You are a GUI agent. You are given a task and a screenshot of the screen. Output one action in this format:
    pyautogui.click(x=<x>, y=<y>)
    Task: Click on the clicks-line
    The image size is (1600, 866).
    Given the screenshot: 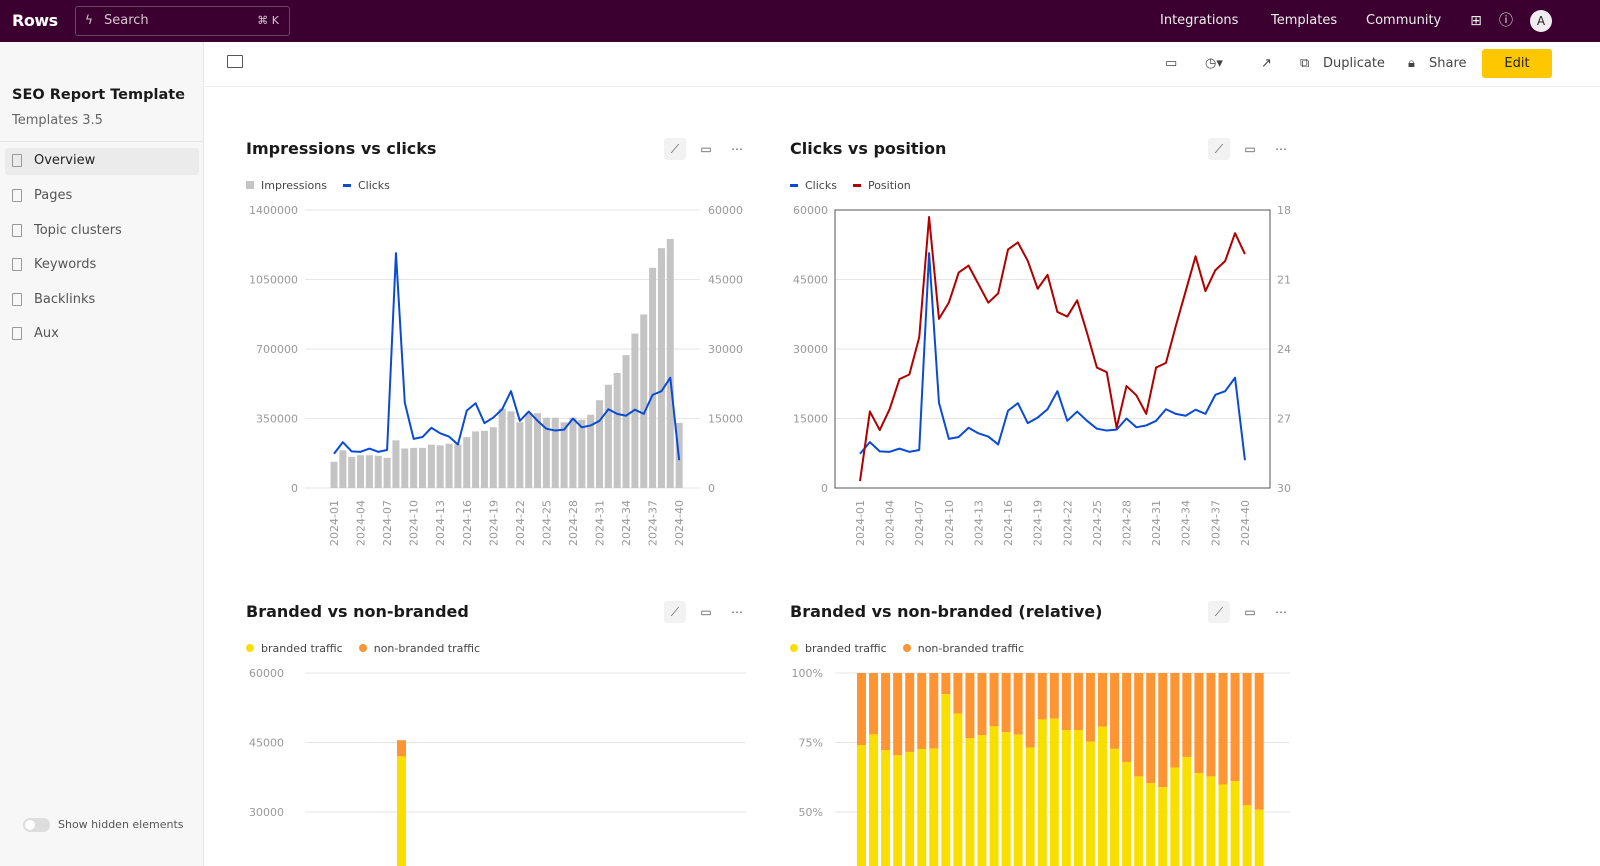 What is the action you would take?
    pyautogui.click(x=1052, y=356)
    